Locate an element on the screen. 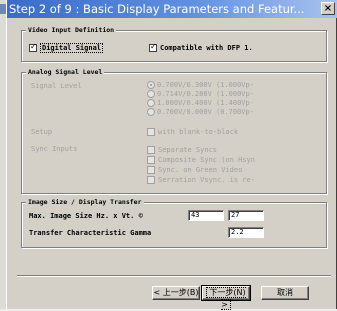 The height and width of the screenshot is (311, 337). sync-option-label: Composite Sync (on Hsyn is located at coordinates (206, 160).